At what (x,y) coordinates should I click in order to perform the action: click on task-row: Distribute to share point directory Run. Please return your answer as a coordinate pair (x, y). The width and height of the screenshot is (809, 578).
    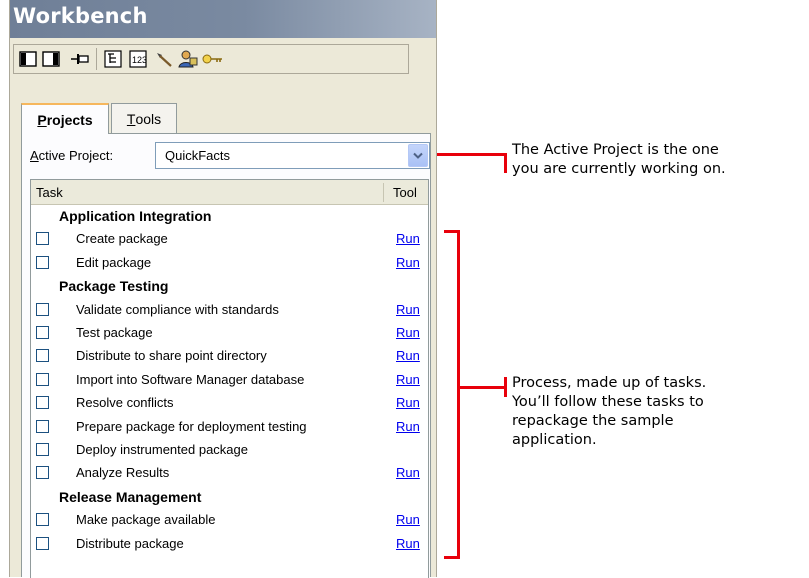
    Looking at the image, I should click on (229, 356).